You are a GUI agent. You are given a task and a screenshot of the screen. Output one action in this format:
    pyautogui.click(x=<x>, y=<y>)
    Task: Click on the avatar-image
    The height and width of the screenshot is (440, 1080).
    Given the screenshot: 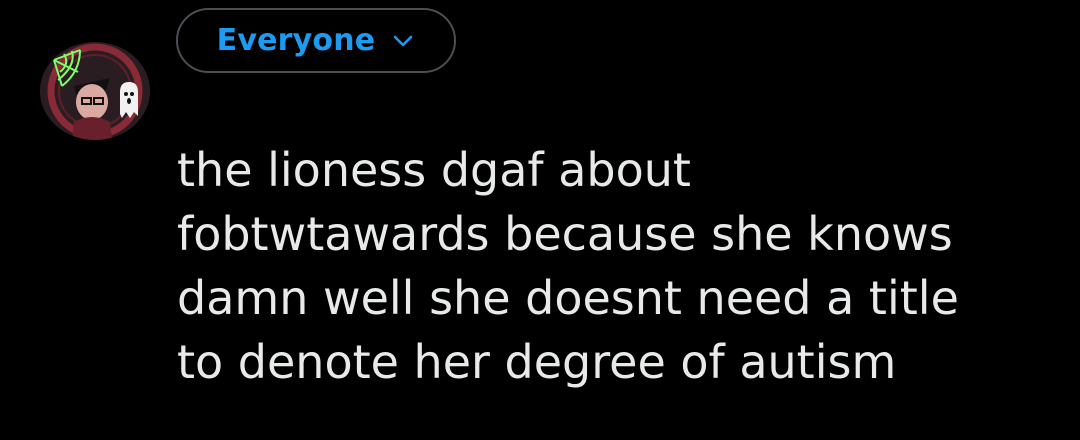 What is the action you would take?
    pyautogui.click(x=95, y=91)
    